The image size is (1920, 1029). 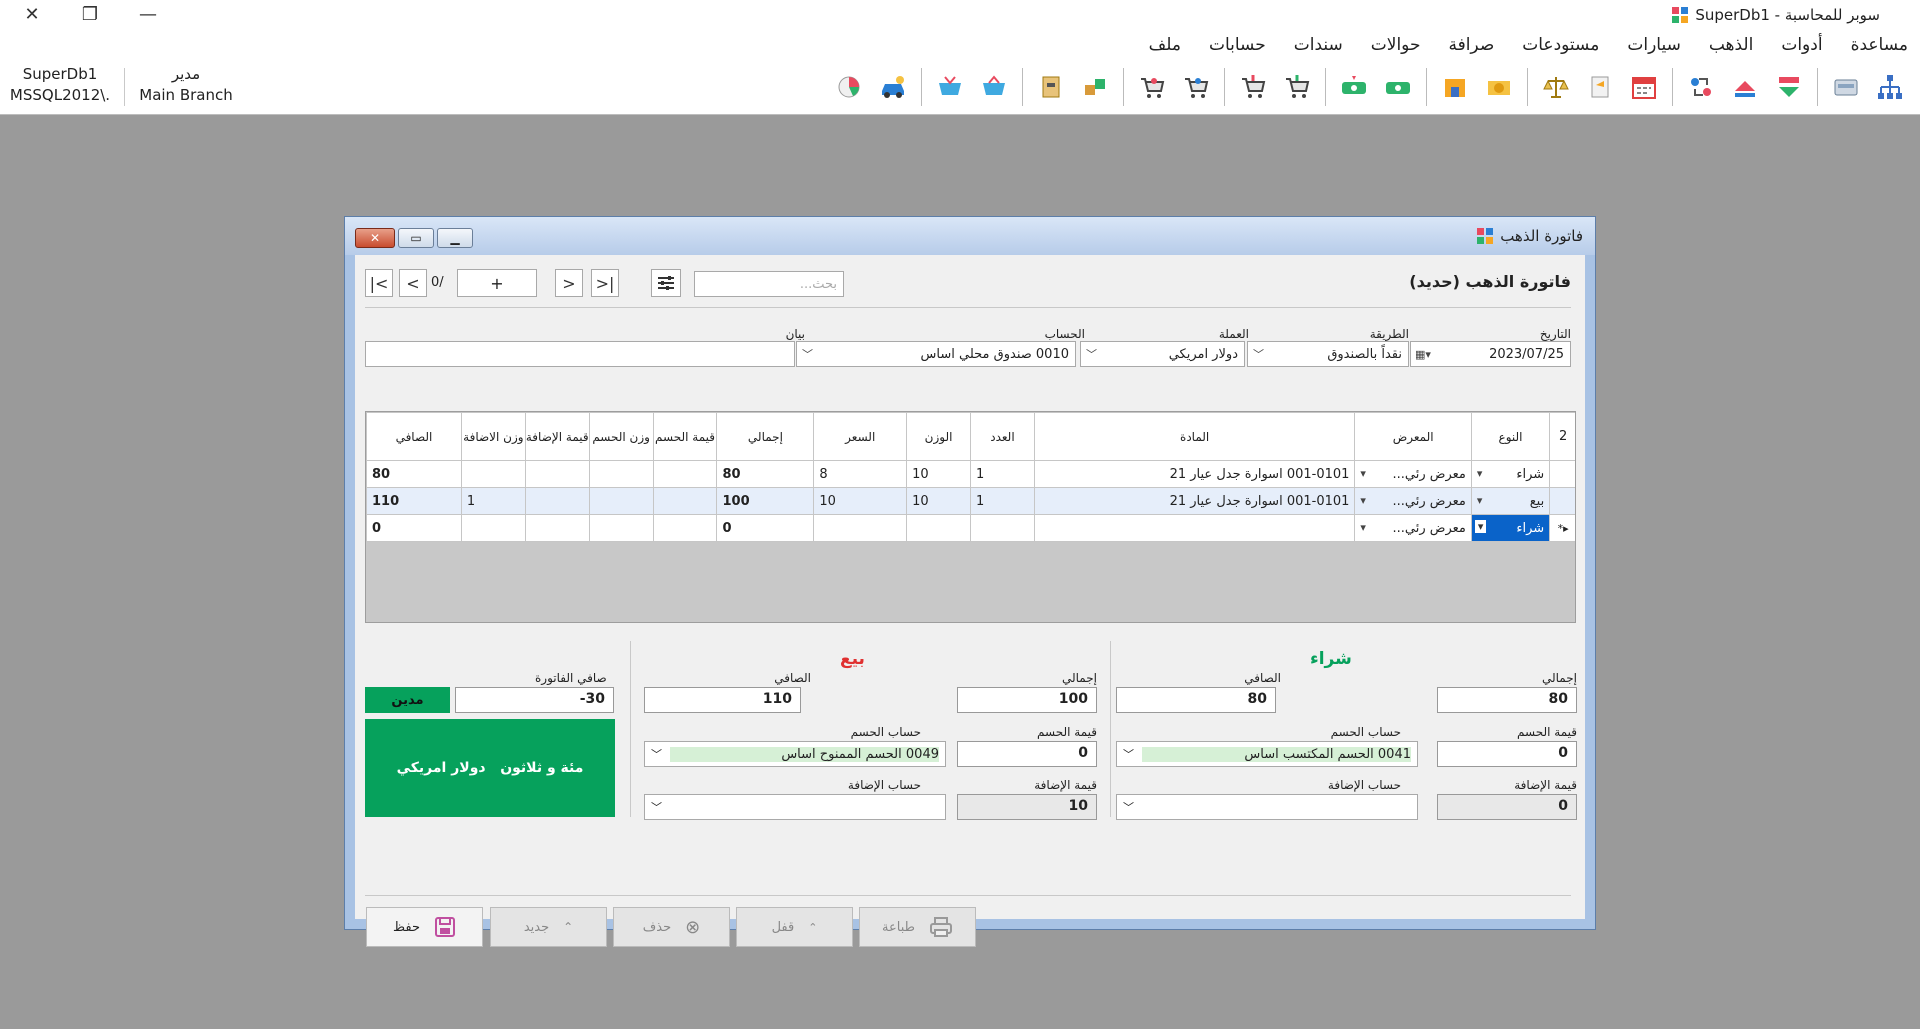 I want to click on sell-add-account-select: ﹀, so click(x=795, y=807).